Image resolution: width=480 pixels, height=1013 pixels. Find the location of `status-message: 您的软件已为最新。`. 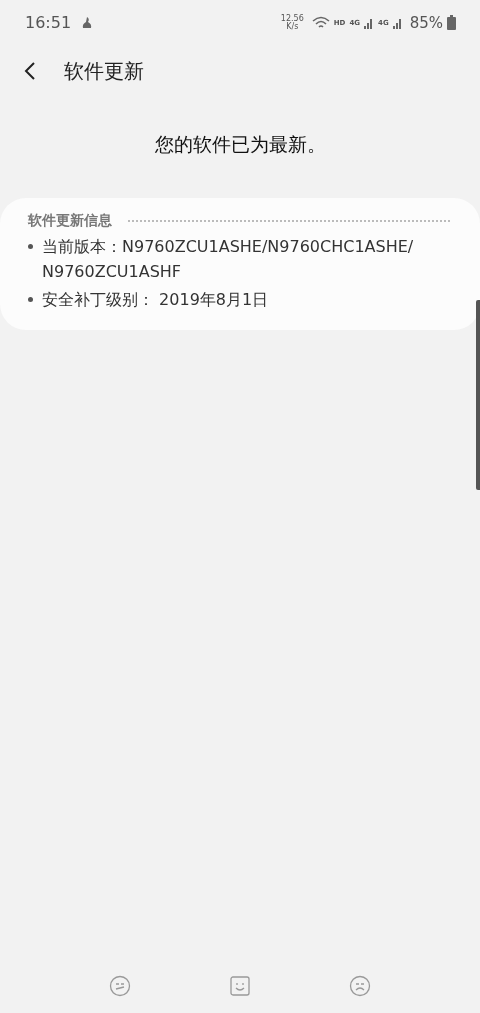

status-message: 您的软件已为最新。 is located at coordinates (240, 144).